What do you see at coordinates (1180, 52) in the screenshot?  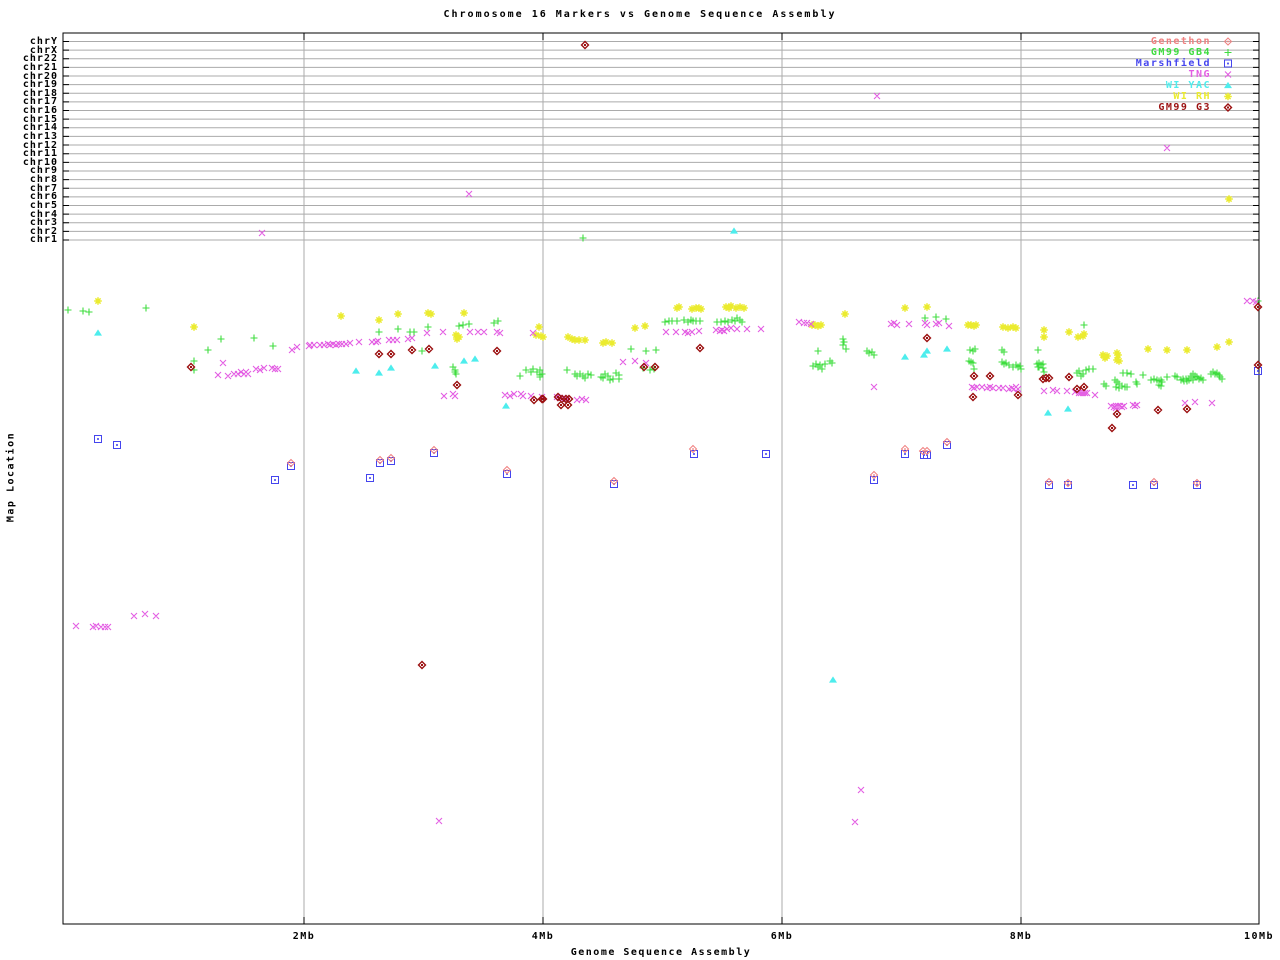 I see `legend-label: GM99 GB4` at bounding box center [1180, 52].